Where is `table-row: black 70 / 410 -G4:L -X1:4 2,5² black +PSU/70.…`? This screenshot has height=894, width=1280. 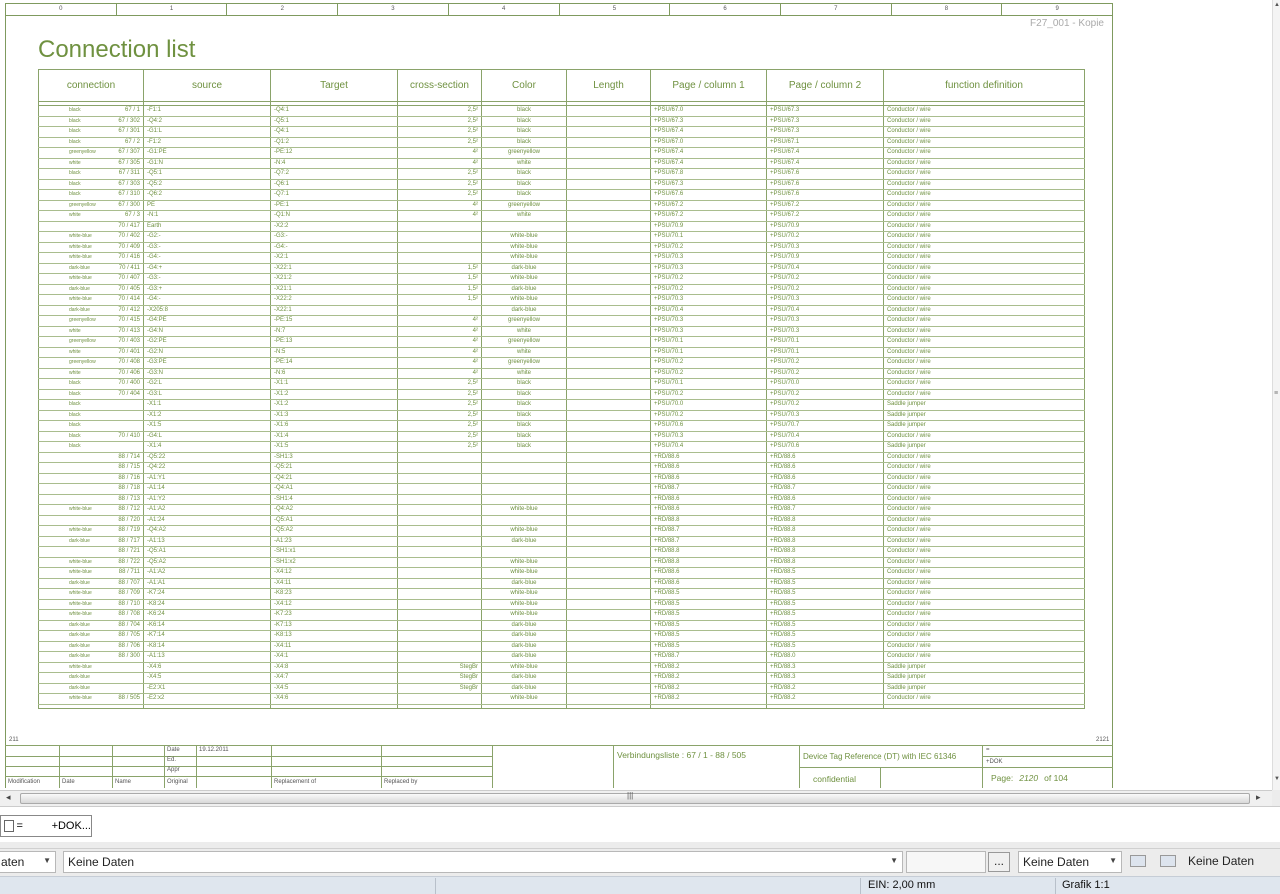 table-row: black 70 / 410 -G4:L -X1:4 2,5² black +PSU/70.… is located at coordinates (561, 436).